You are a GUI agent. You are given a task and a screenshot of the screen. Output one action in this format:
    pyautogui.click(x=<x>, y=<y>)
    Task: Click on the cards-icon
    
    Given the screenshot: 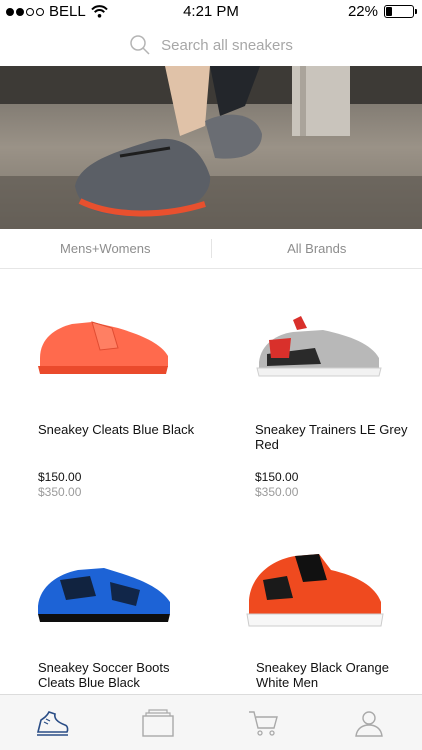 What is the action you would take?
    pyautogui.click(x=158, y=722)
    